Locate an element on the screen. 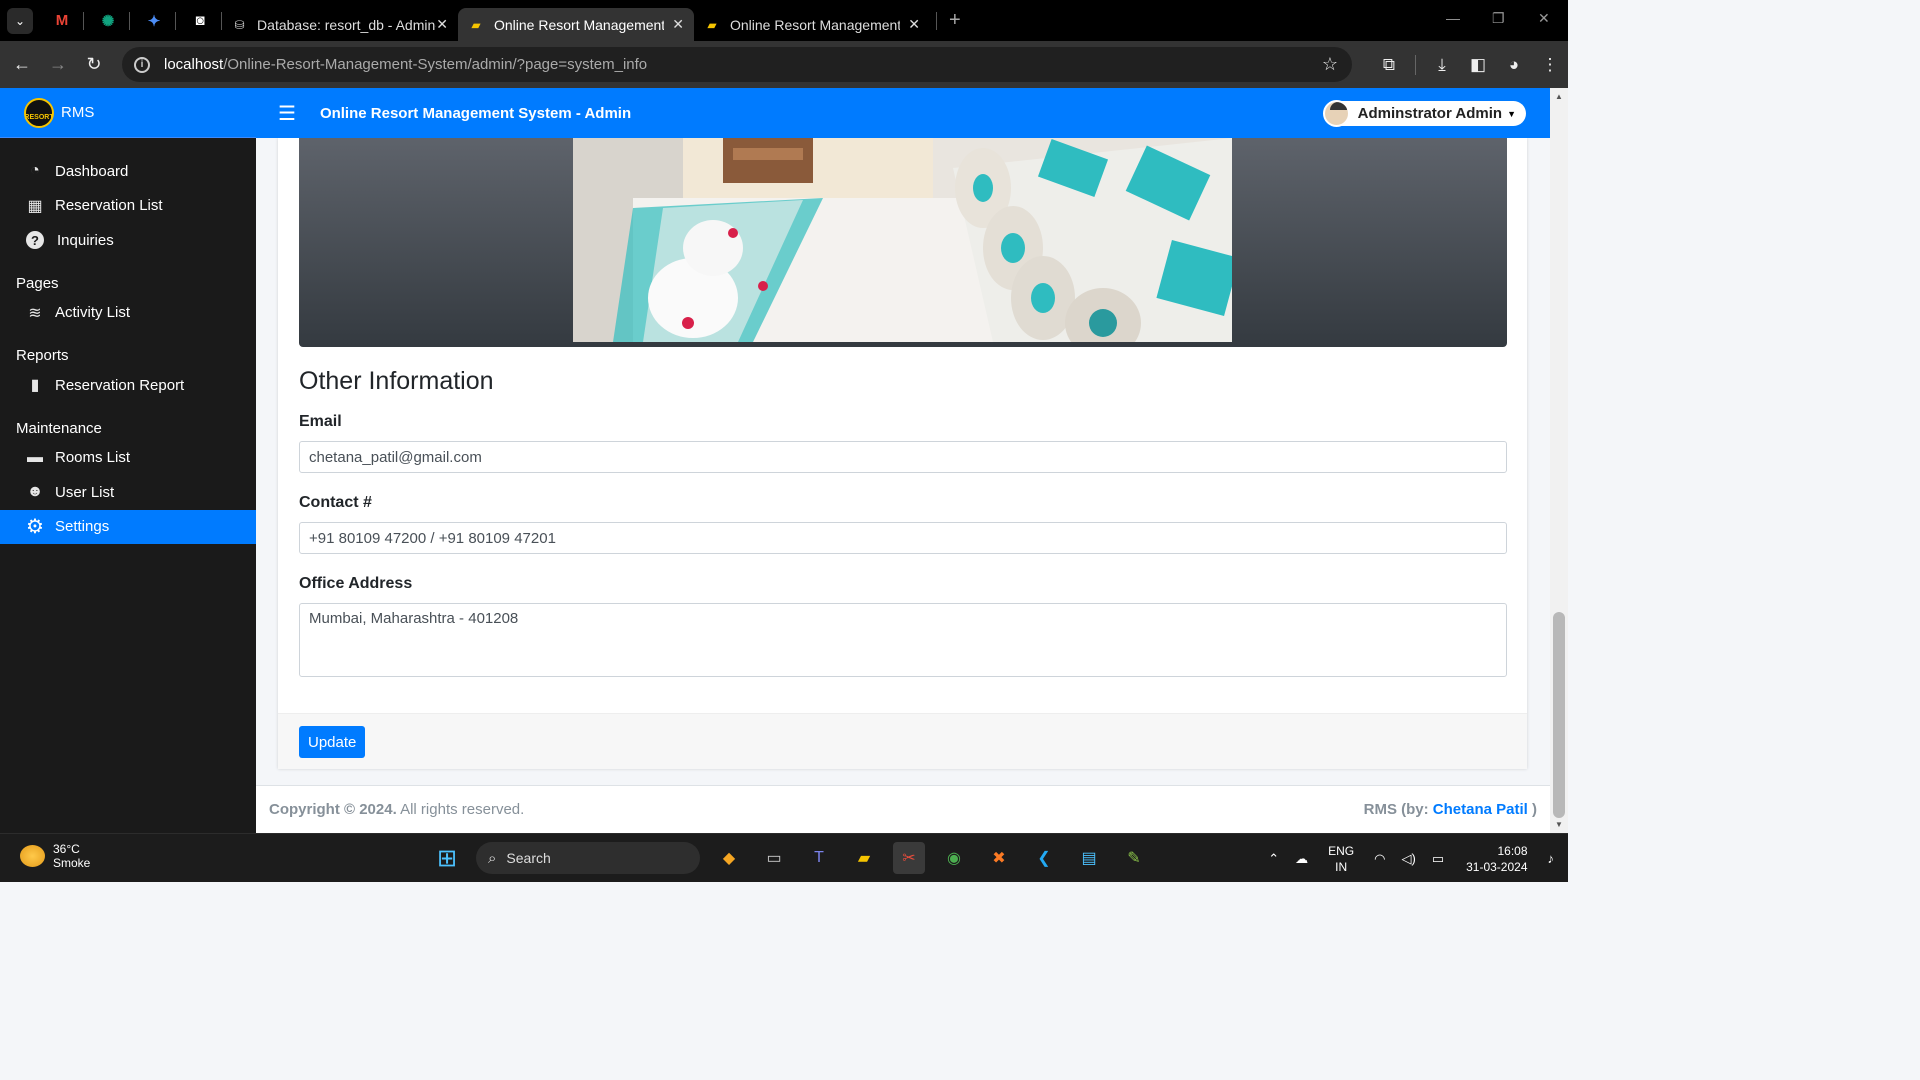 This screenshot has width=1920, height=1080. back-icon: ← is located at coordinates (22, 64).